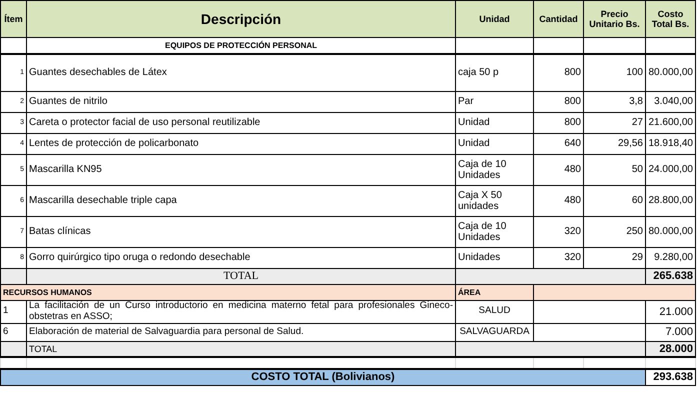 This screenshot has width=698, height=408. I want to click on table-cell: 250, so click(615, 232).